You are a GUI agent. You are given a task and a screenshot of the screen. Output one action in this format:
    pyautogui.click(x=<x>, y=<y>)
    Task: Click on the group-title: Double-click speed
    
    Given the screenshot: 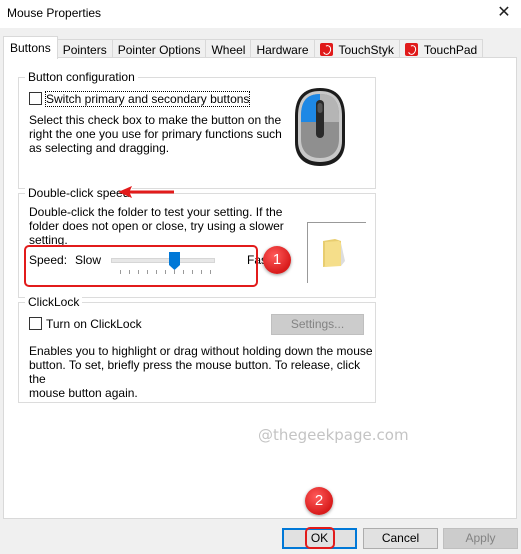 What is the action you would take?
    pyautogui.click(x=79, y=193)
    